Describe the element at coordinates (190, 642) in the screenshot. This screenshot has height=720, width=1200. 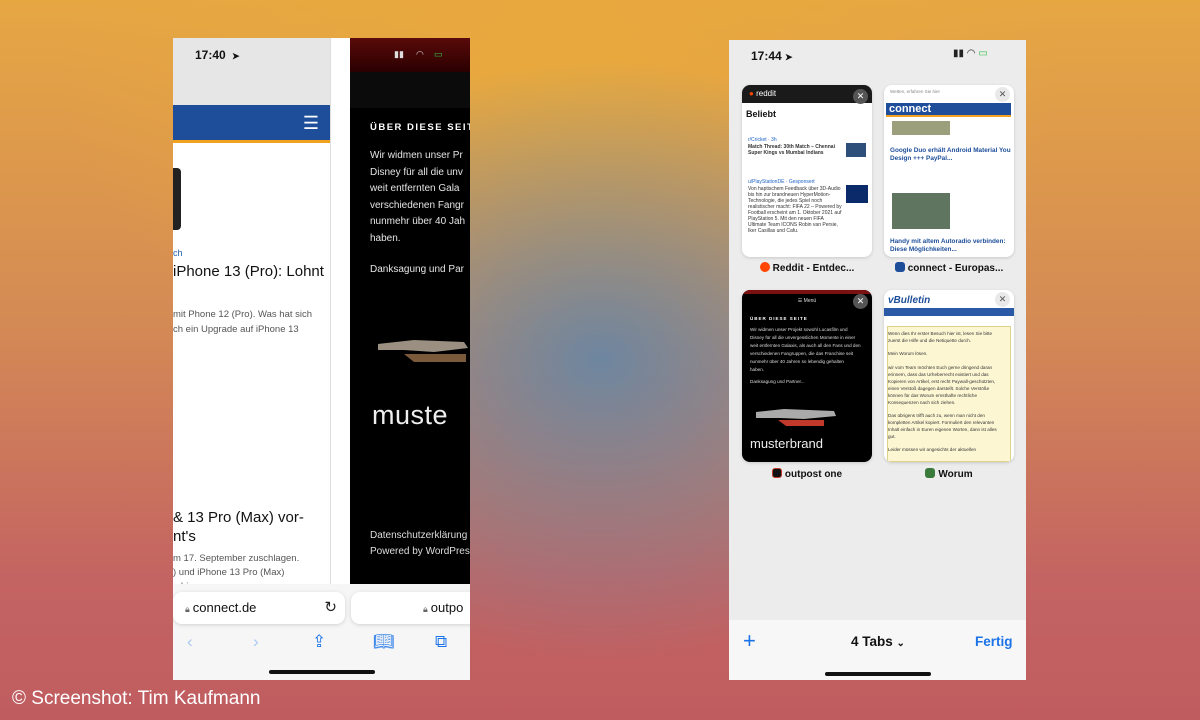
I see `back-icon: ‹` at that location.